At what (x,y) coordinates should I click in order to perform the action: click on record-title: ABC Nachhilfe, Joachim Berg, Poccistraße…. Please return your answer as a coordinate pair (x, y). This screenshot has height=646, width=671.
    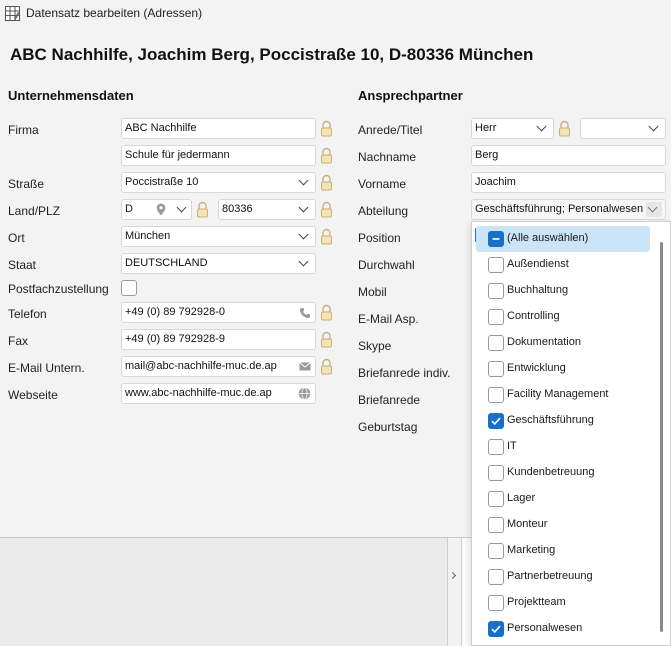
    Looking at the image, I should click on (272, 54).